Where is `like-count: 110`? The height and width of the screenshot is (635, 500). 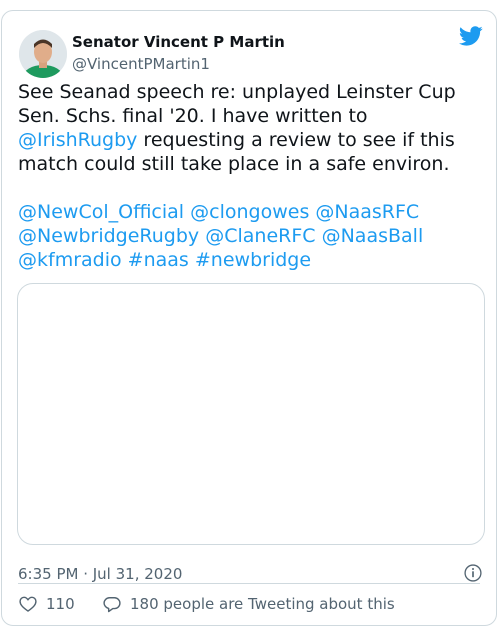 like-count: 110 is located at coordinates (60, 604).